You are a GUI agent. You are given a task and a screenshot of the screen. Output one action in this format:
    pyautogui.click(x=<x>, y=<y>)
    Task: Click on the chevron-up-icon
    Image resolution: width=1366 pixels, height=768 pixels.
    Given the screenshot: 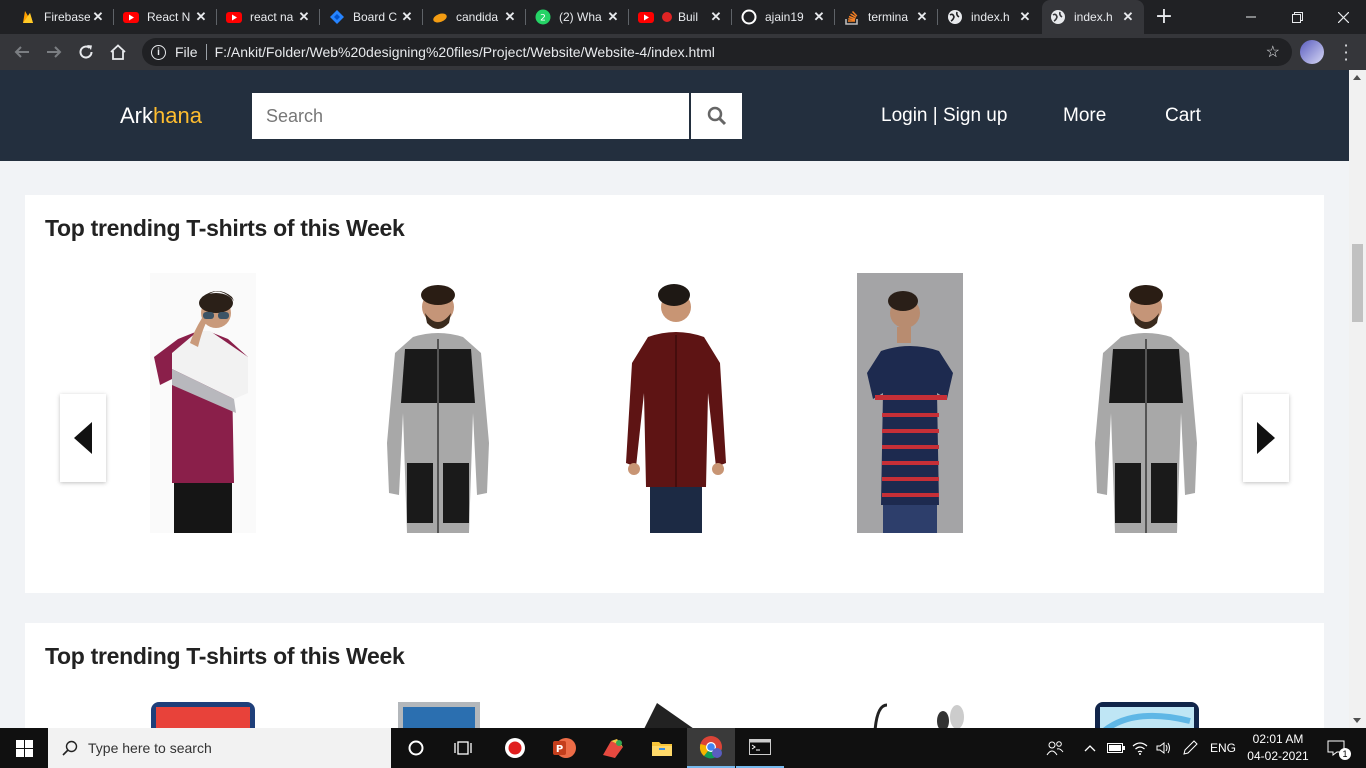 What is the action you would take?
    pyautogui.click(x=1090, y=748)
    